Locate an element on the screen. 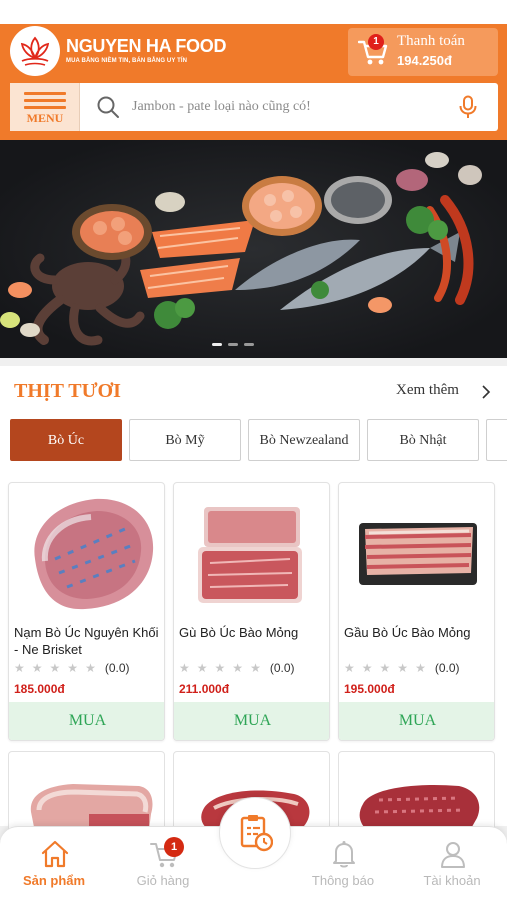 The height and width of the screenshot is (900, 507). tab-bo-newzealand: Bò Newzealand is located at coordinates (304, 440).